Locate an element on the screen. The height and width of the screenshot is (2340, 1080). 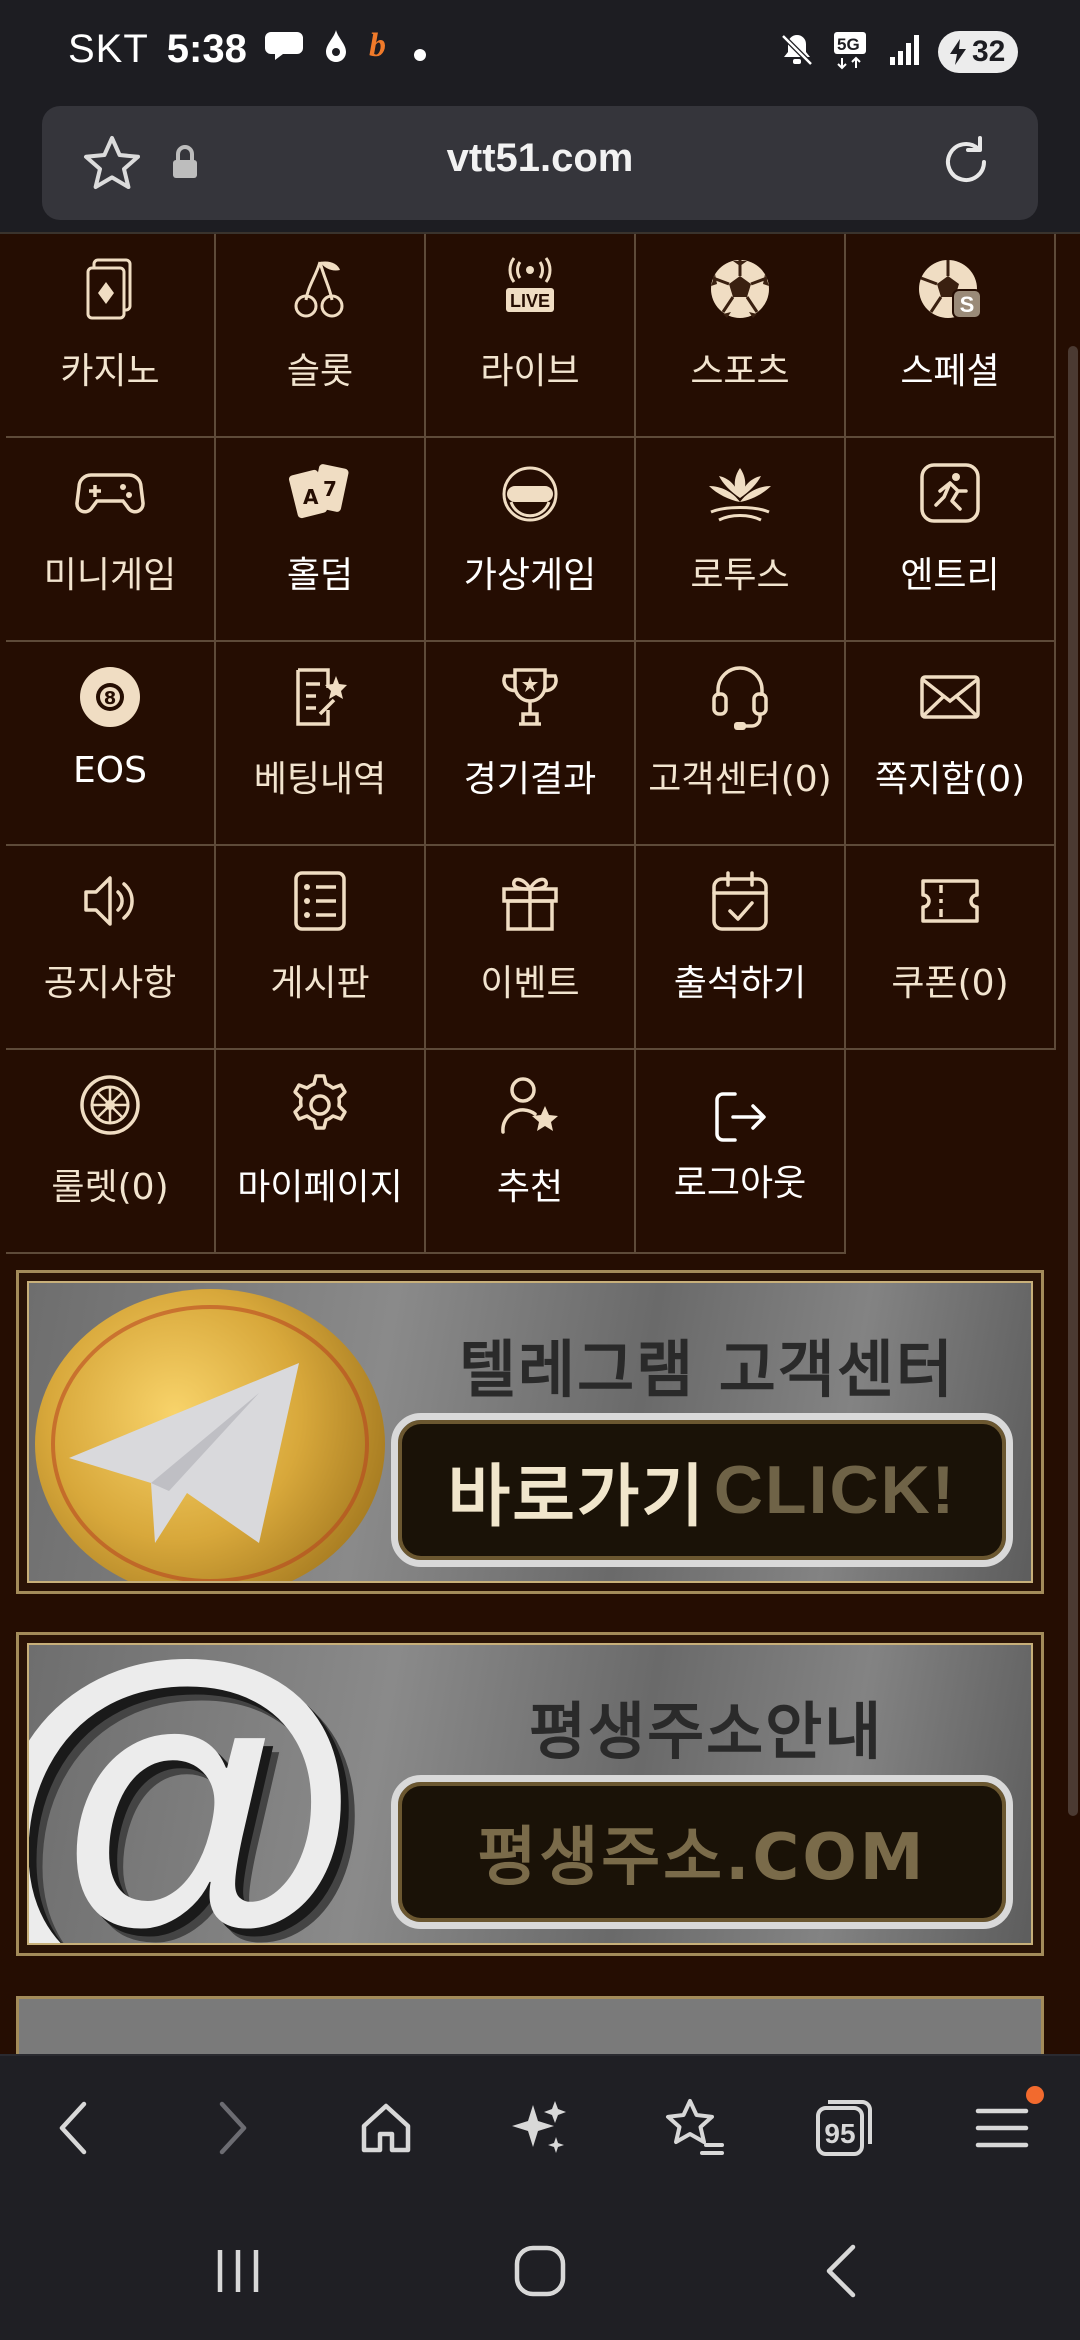
svg-text: b is located at coordinates (377, 44).